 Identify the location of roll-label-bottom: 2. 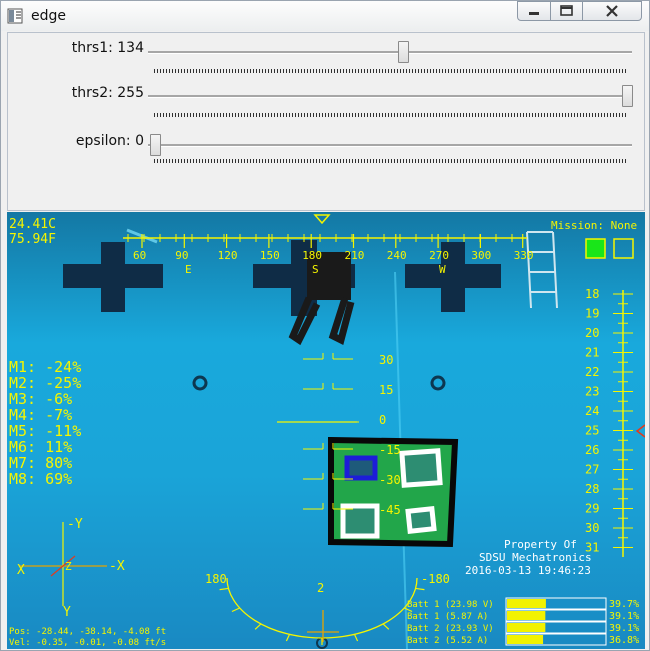
(320, 588).